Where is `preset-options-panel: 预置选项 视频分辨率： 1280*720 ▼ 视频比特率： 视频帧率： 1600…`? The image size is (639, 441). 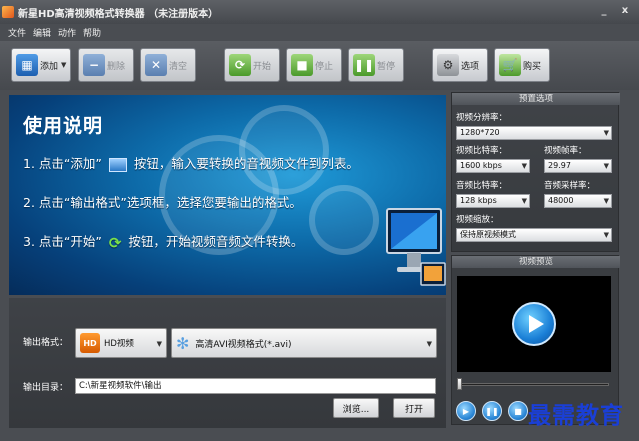 preset-options-panel: 预置选项 视频分辨率： 1280*720 ▼ 视频比特率： 视频帧率： 1600… is located at coordinates (535, 172).